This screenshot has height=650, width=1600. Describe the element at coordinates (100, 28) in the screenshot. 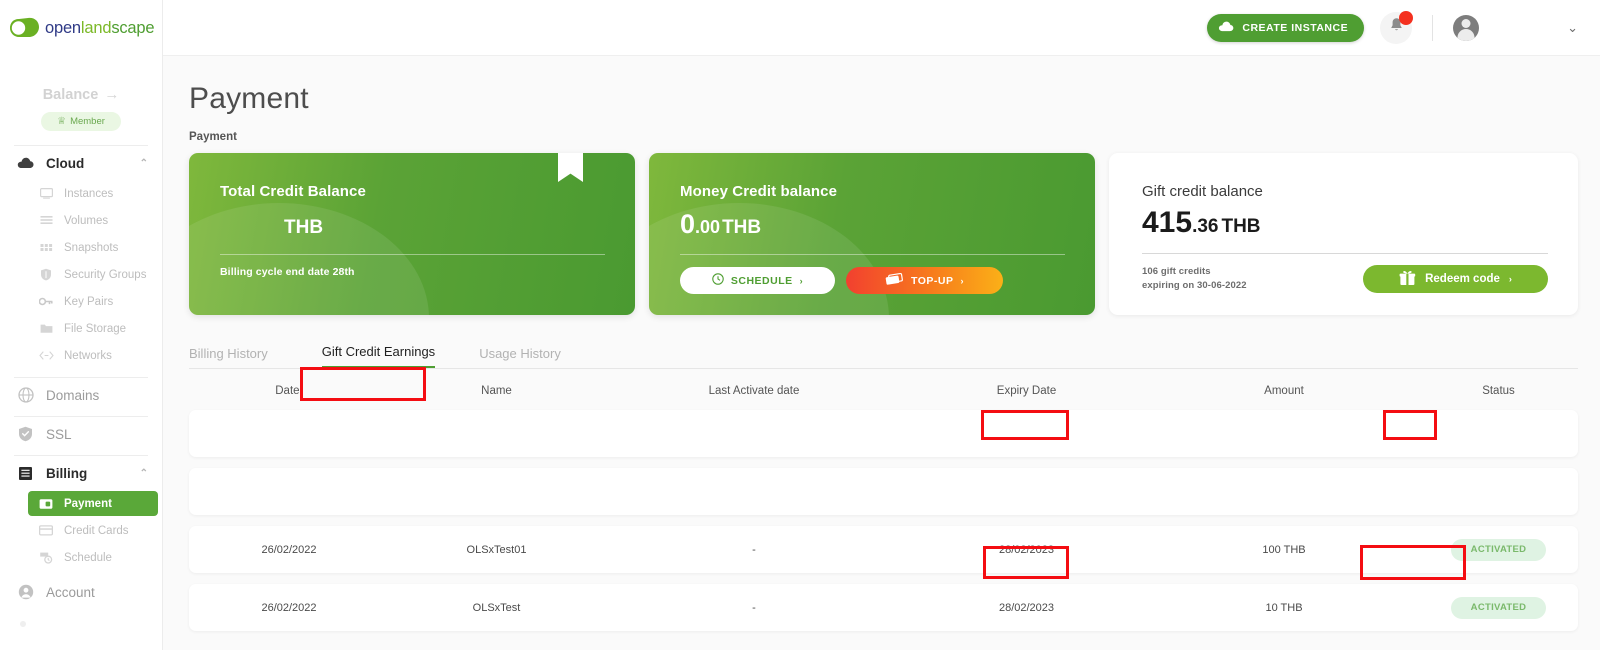

I see `brand-name: openlandscape` at that location.